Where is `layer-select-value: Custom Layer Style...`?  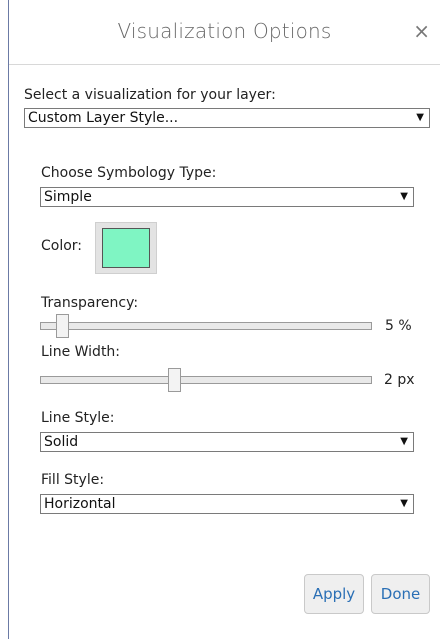 layer-select-value: Custom Layer Style... is located at coordinates (103, 118).